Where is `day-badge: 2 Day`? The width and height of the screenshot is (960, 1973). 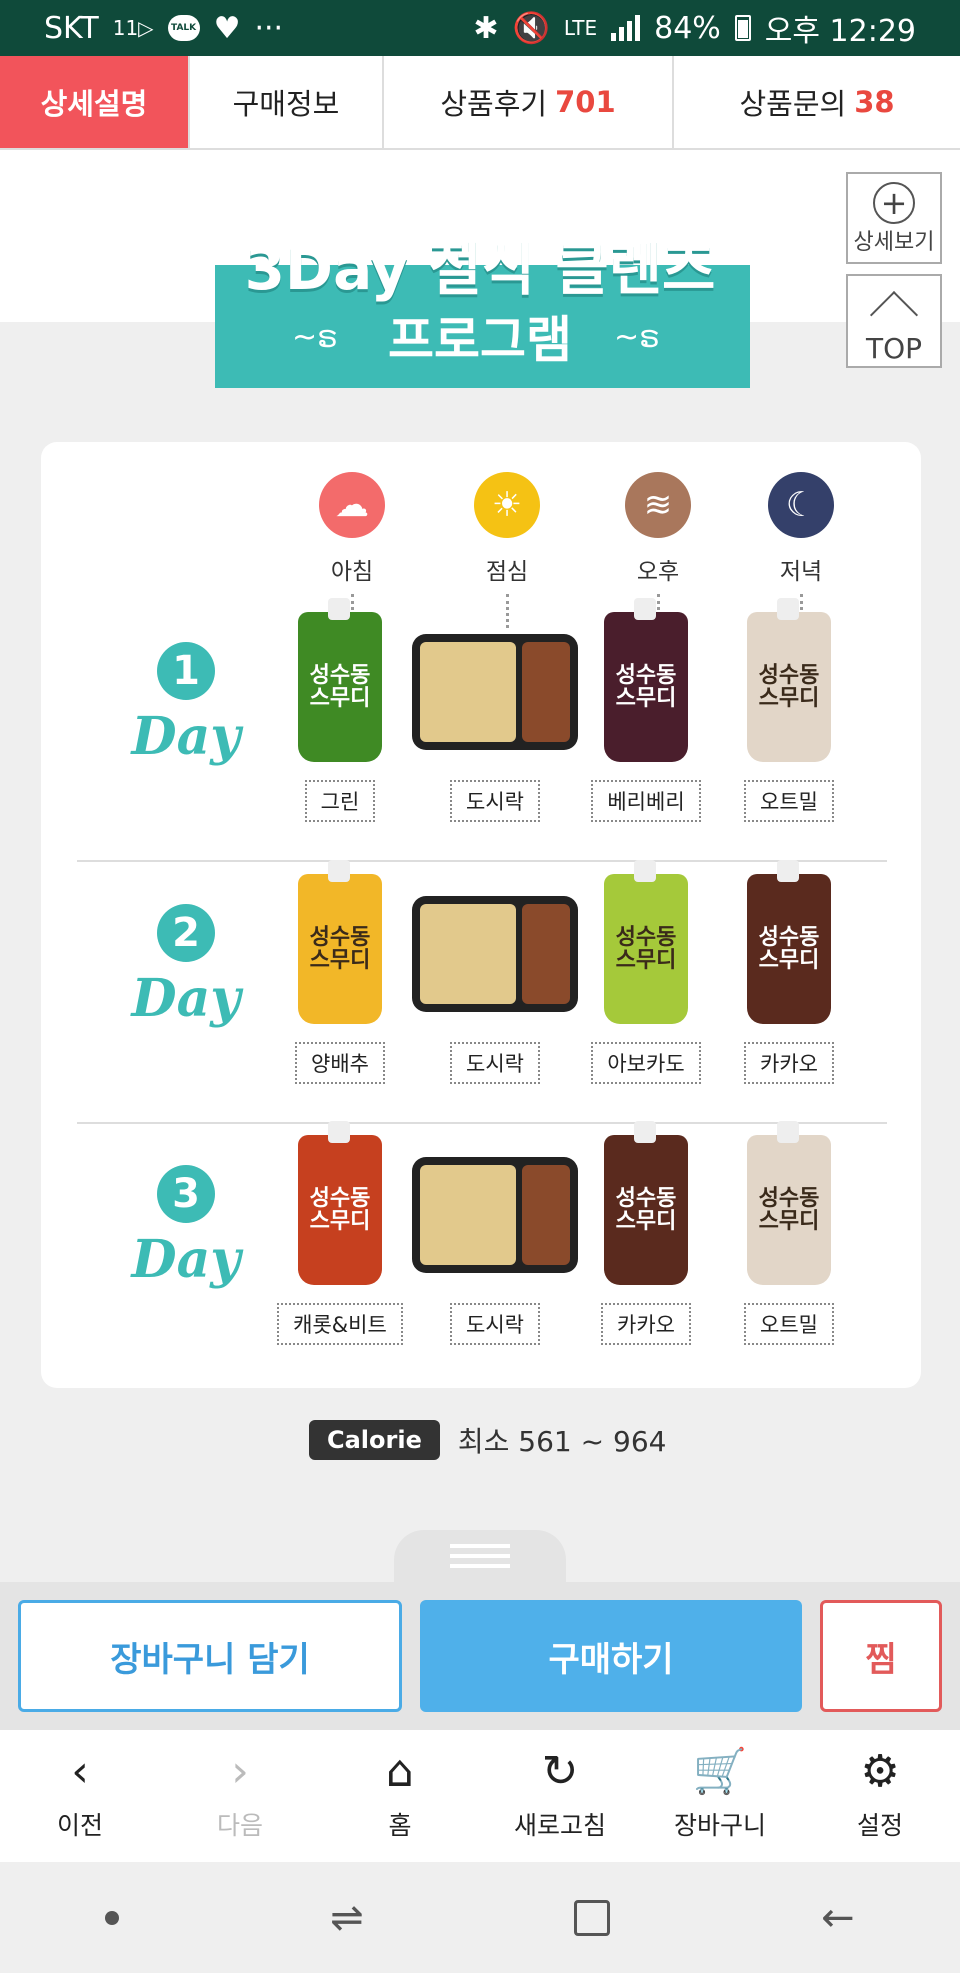
day-badge: 2 Day is located at coordinates (186, 966).